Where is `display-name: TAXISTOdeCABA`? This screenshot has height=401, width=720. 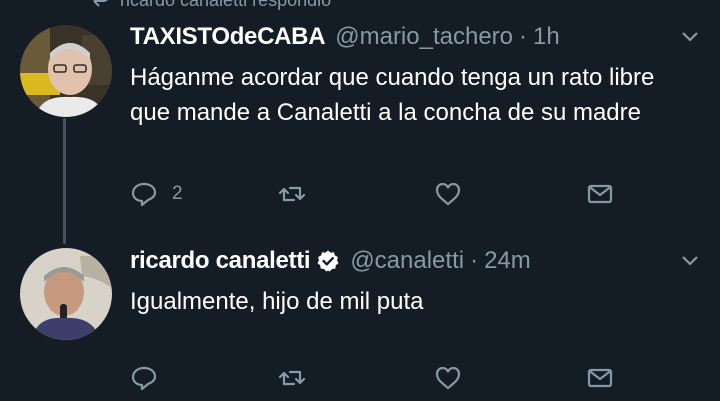 display-name: TAXISTOdeCABA is located at coordinates (228, 37).